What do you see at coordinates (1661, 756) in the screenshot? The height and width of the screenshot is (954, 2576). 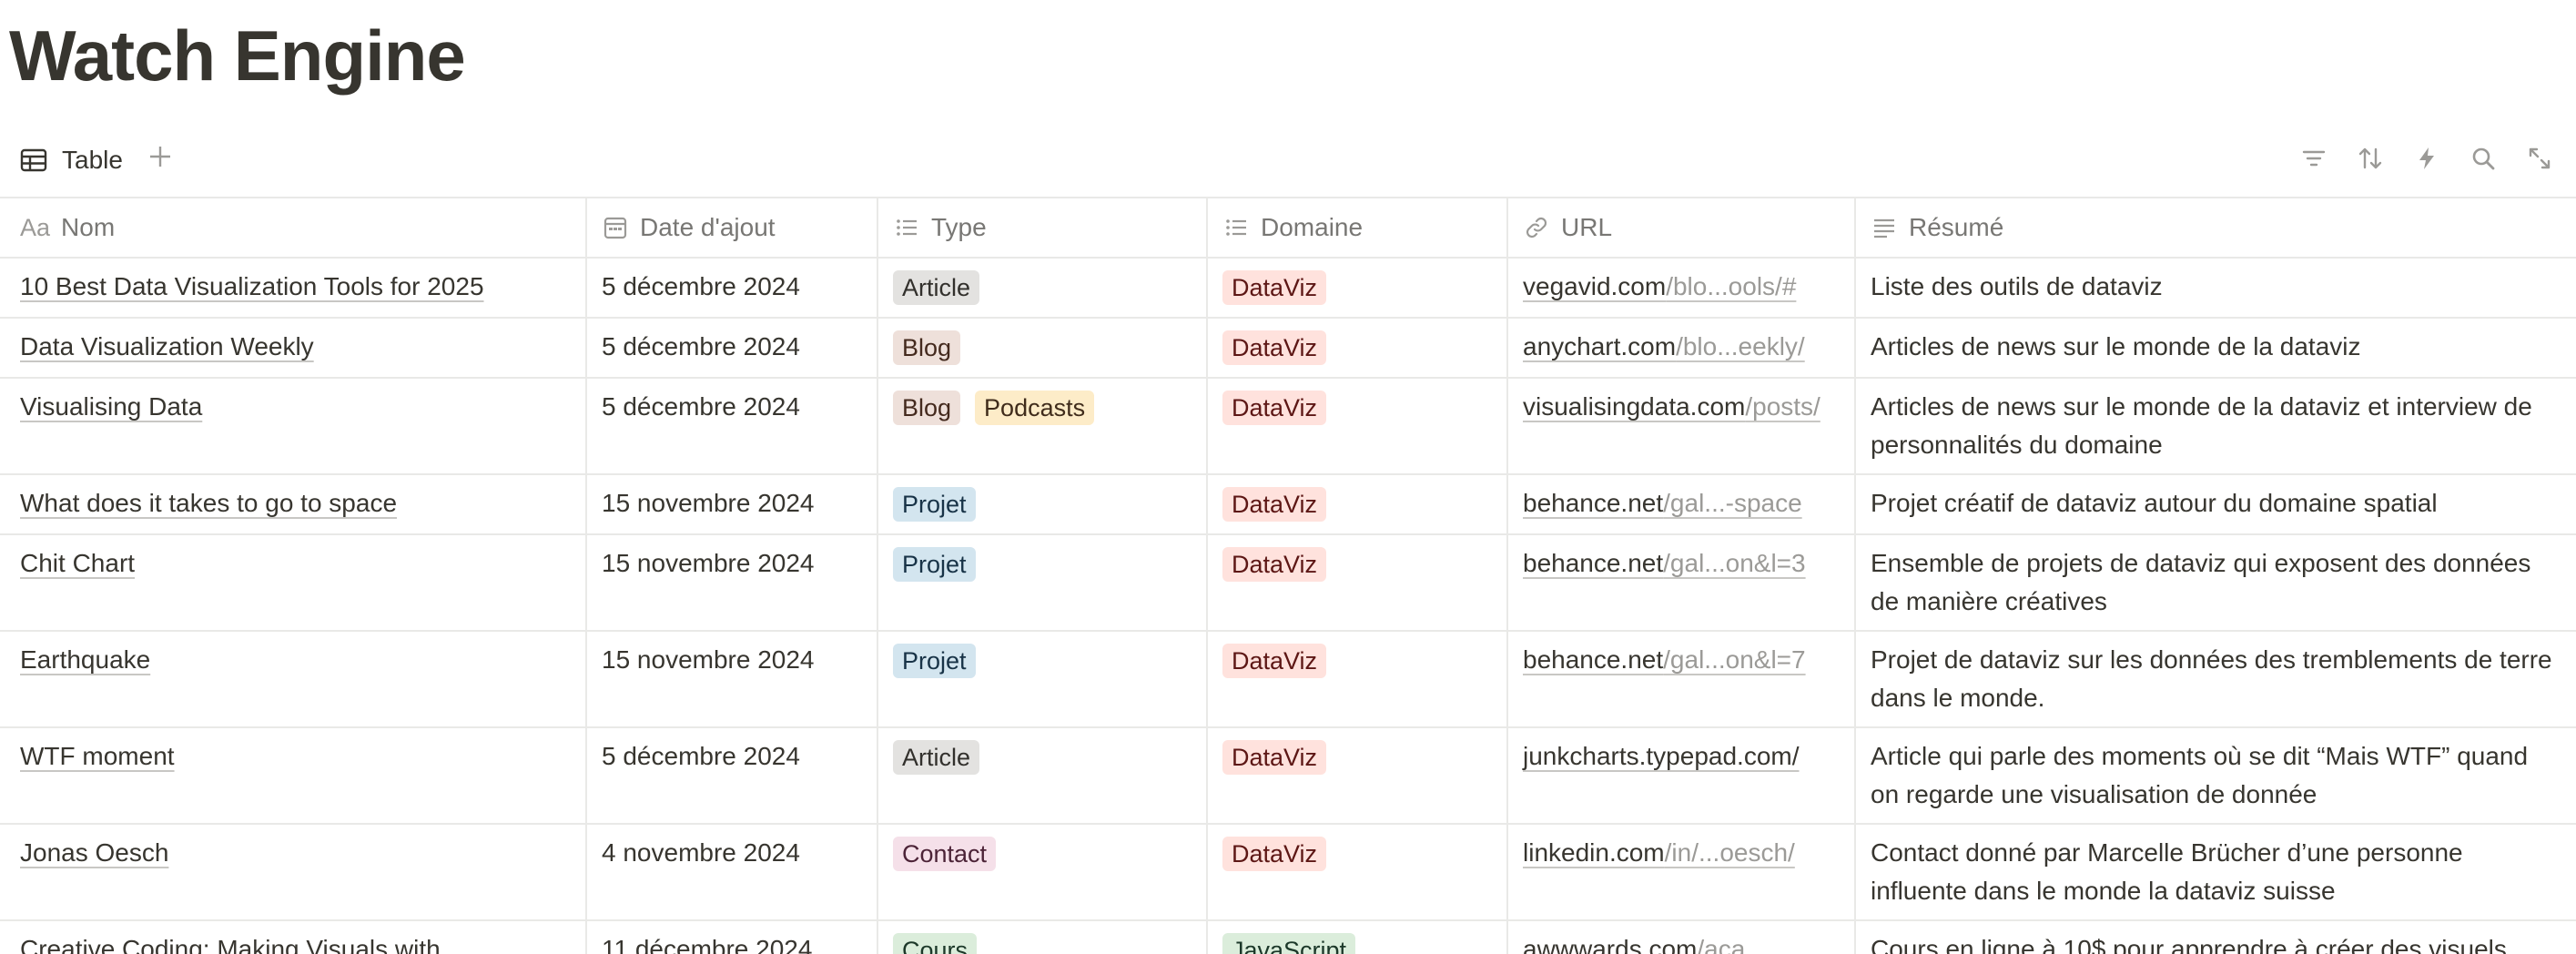 I see `url-link: junkcharts.typepad.com/` at bounding box center [1661, 756].